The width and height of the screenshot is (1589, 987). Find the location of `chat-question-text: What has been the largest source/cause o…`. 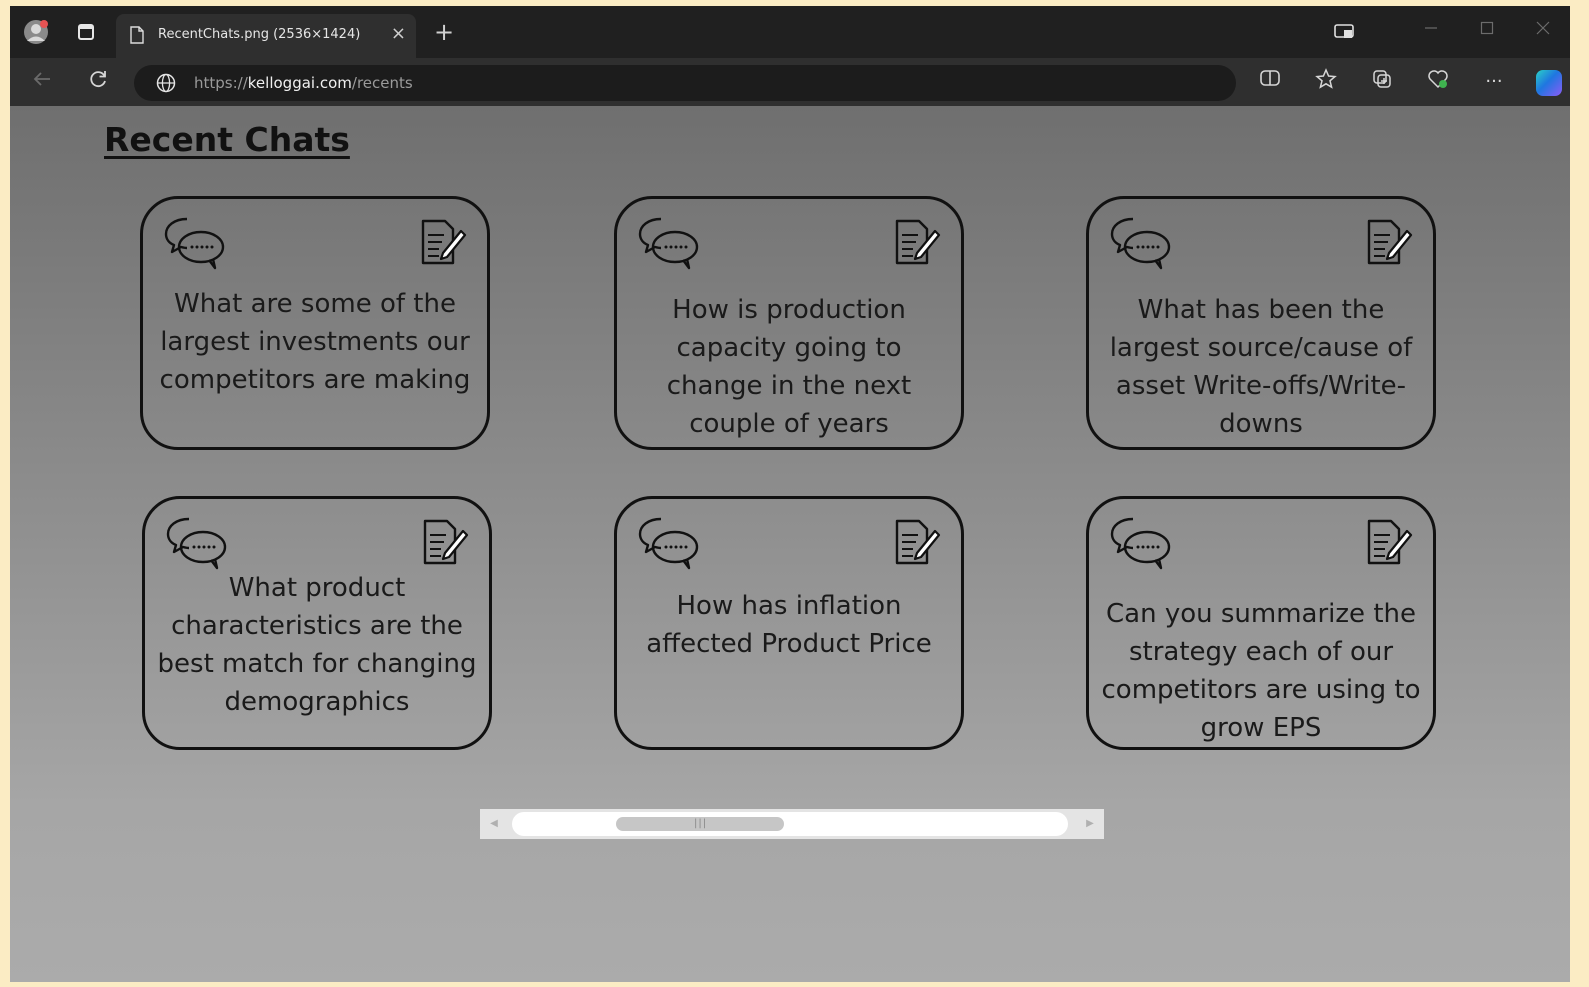

chat-question-text: What has been the largest source/cause o… is located at coordinates (1261, 367).